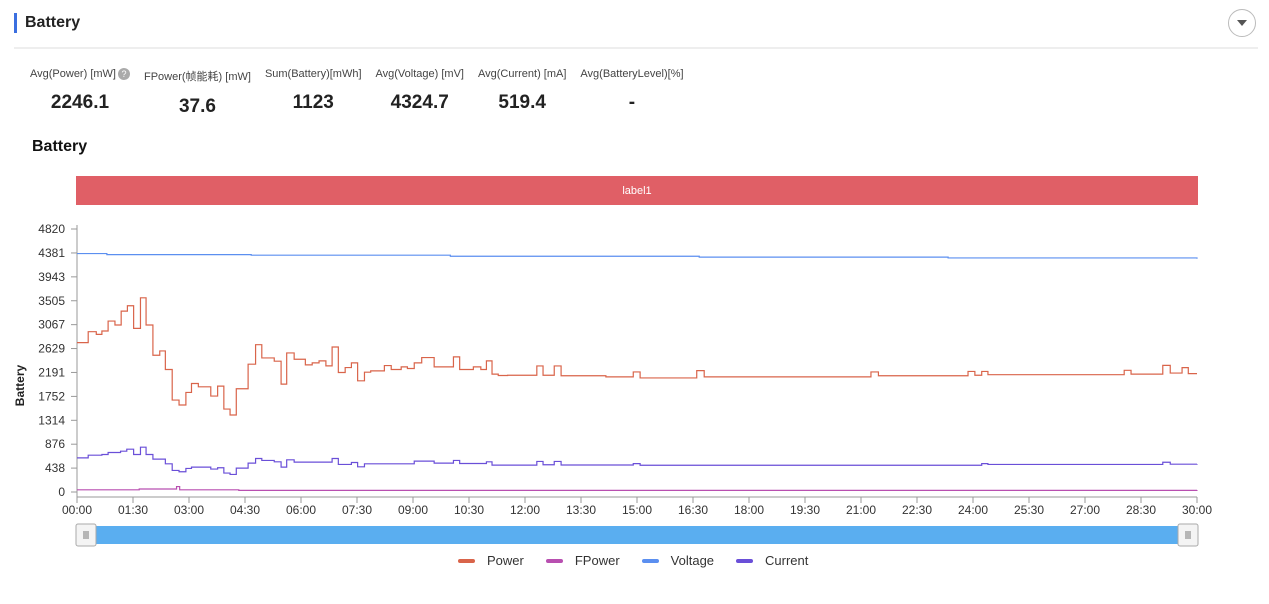 The height and width of the screenshot is (604, 1269). I want to click on x-tick-label: 01:30, so click(133, 510).